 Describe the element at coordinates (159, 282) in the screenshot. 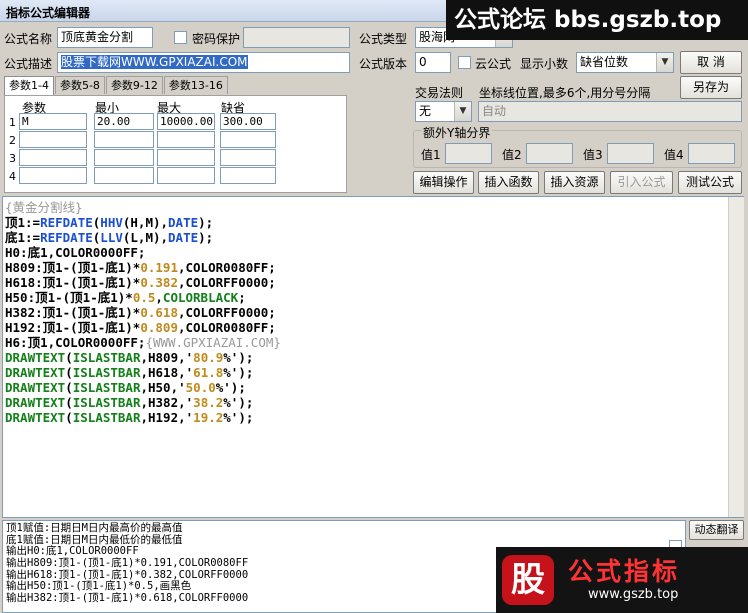

I see `code-token: 0.382` at that location.